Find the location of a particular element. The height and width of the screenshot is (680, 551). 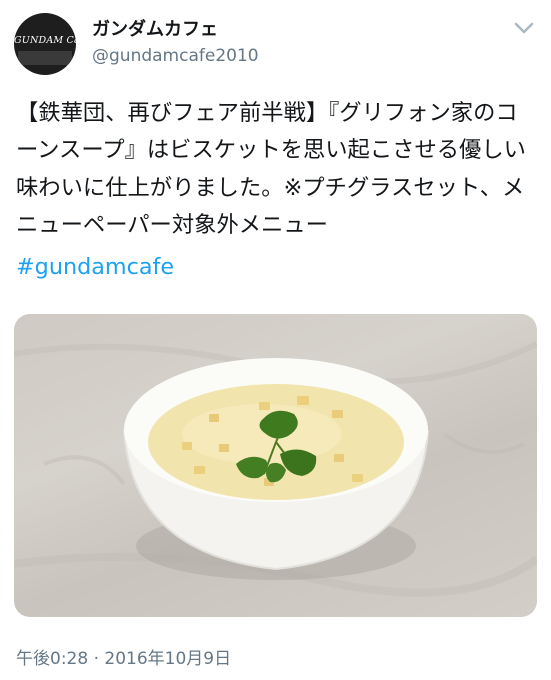

user-handle: @gundamcafe2010 is located at coordinates (175, 56).